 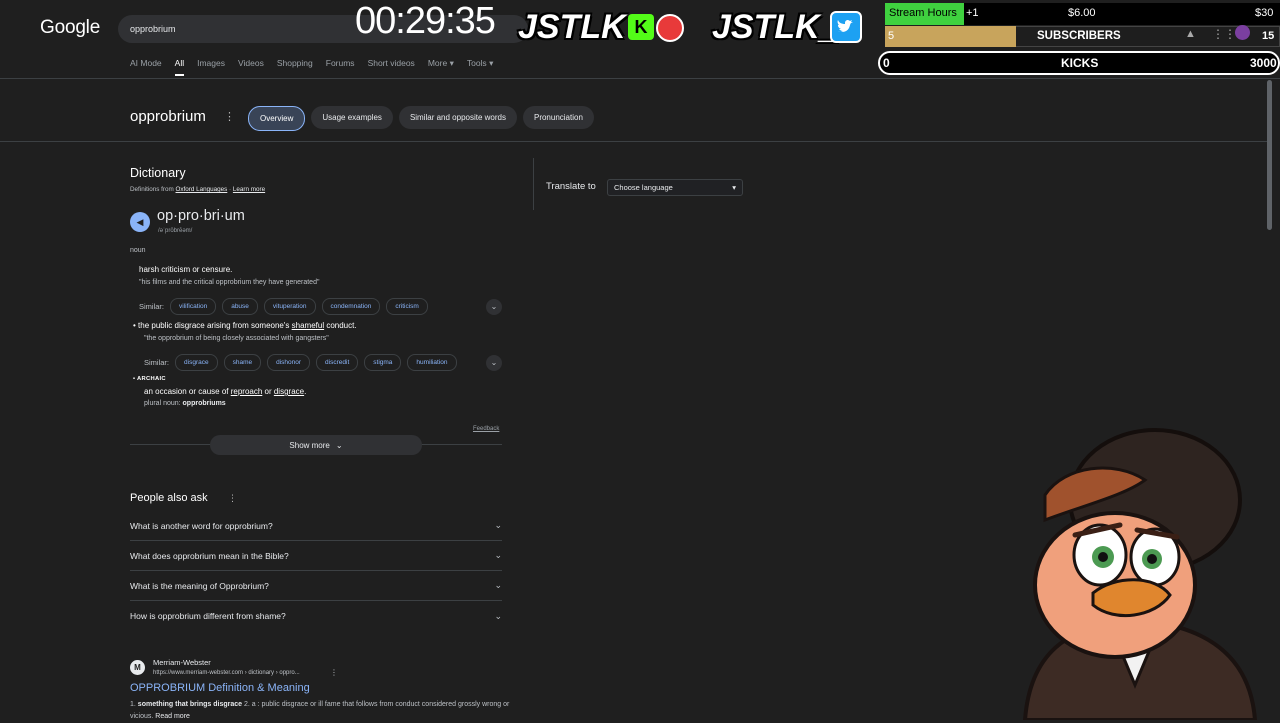 I want to click on similar-chip: shame, so click(x=242, y=362).